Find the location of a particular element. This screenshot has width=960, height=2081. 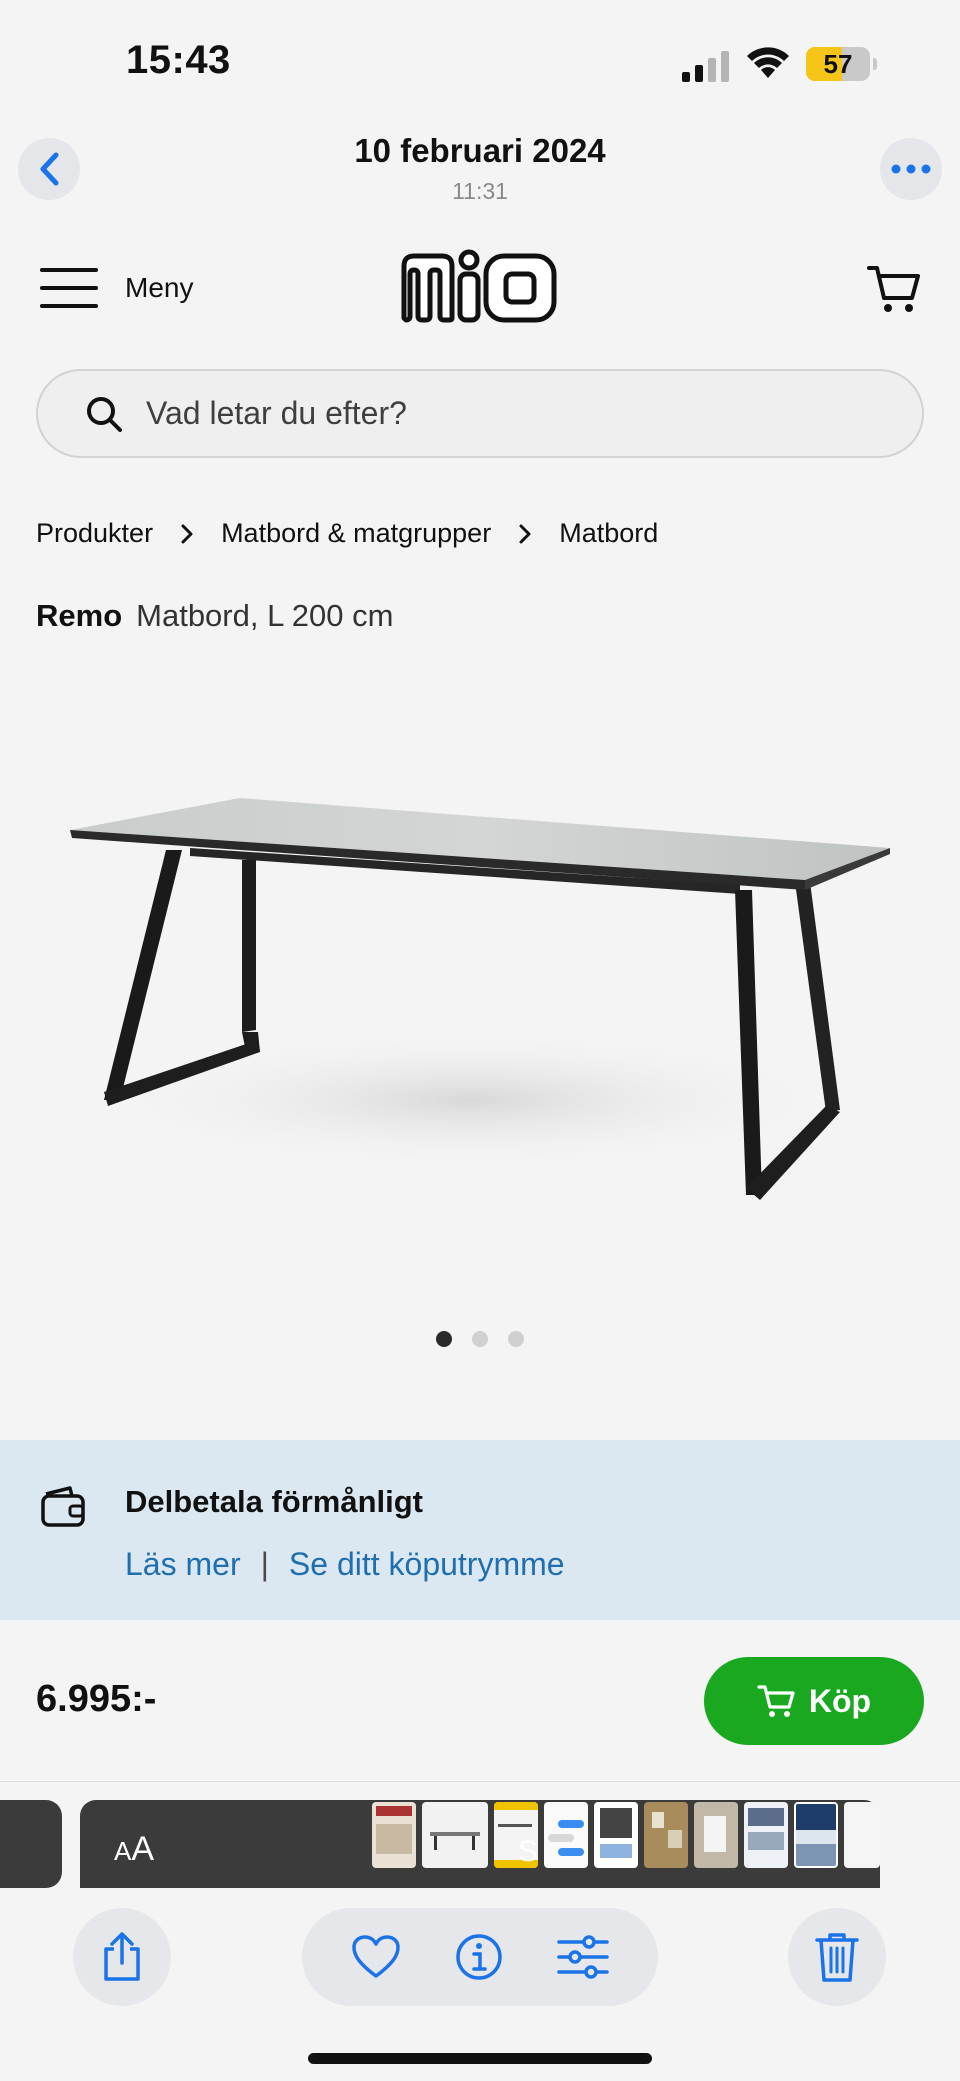

buy-button: Köp is located at coordinates (814, 1701).